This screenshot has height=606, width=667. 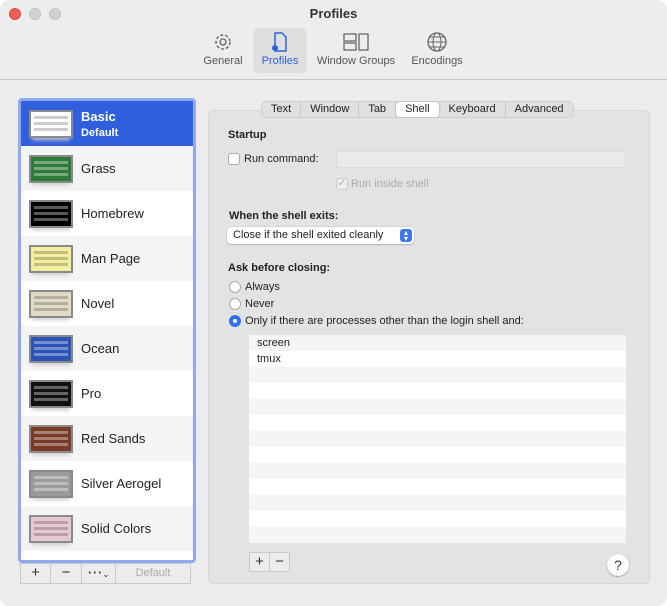 What do you see at coordinates (116, 528) in the screenshot?
I see `profile-name: Solid Colors` at bounding box center [116, 528].